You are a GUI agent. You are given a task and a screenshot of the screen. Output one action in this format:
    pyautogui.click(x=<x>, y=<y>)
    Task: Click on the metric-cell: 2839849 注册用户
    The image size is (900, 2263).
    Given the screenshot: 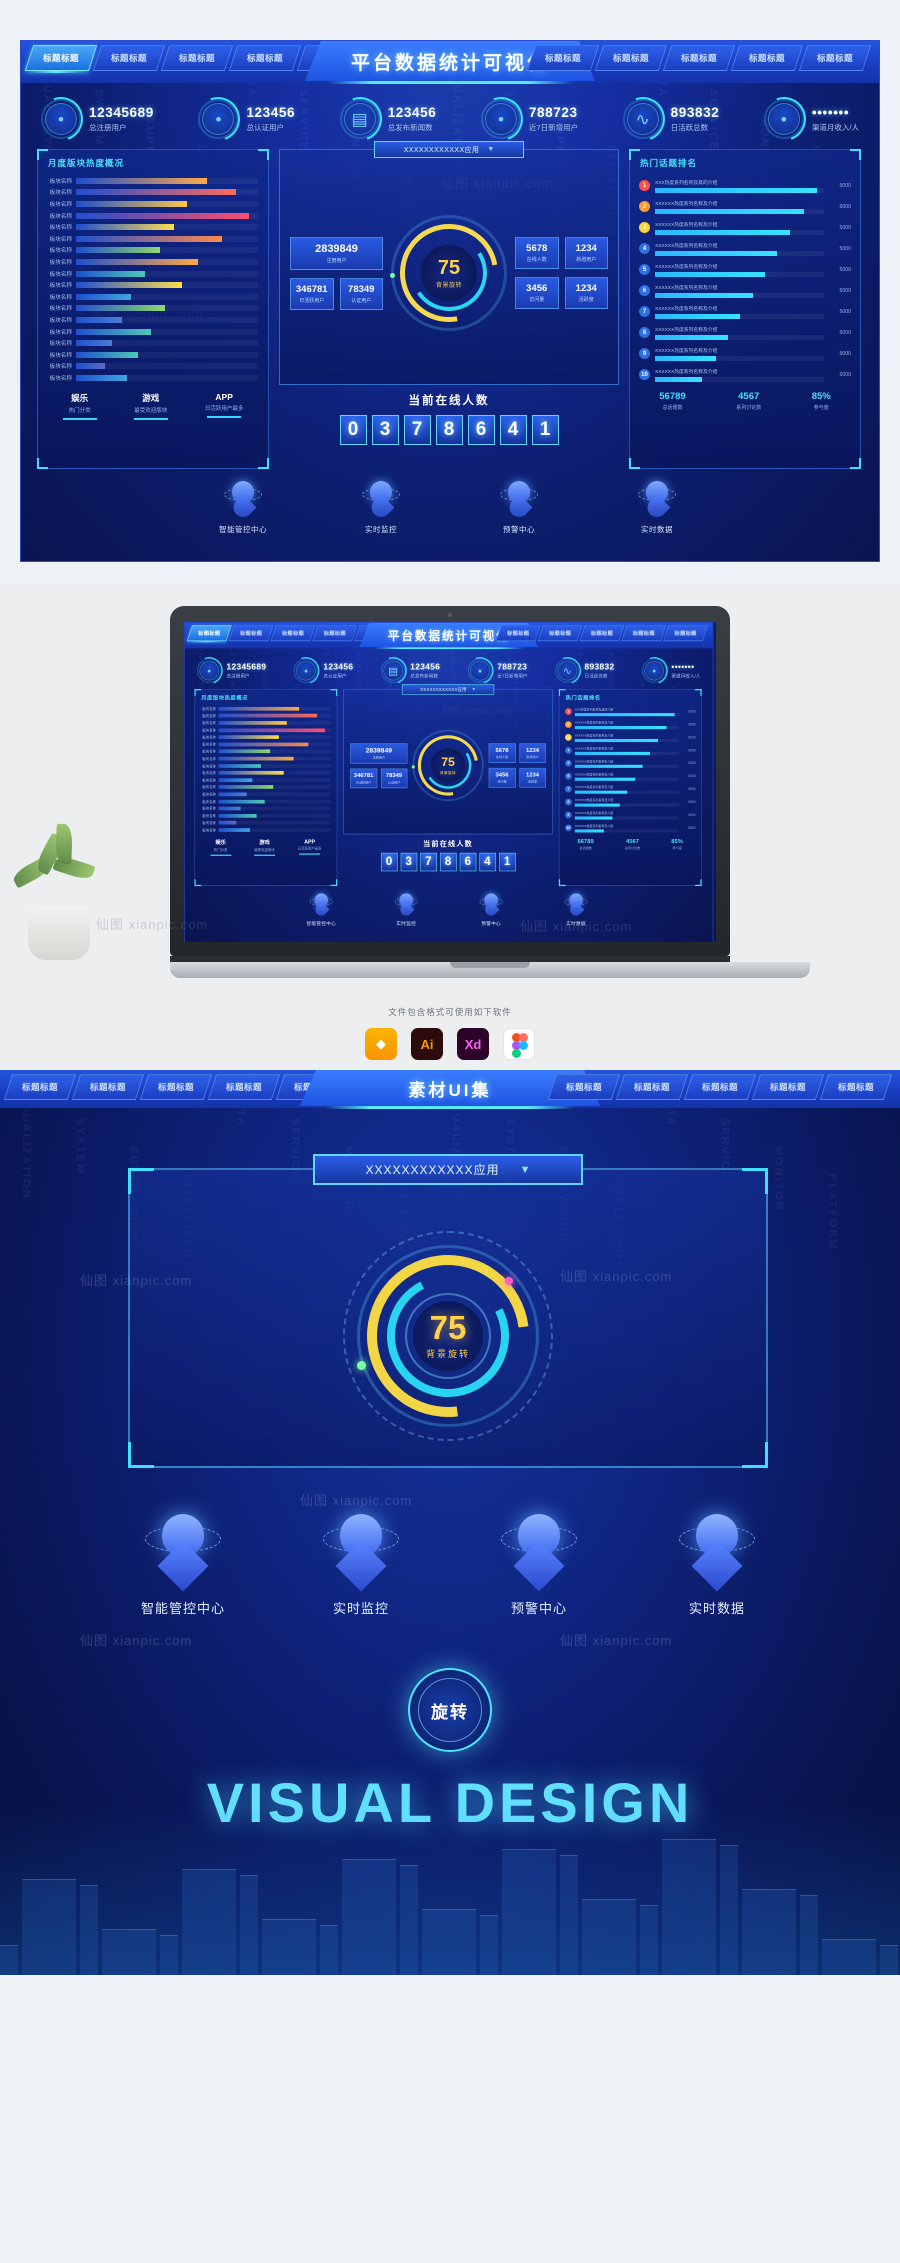 What is the action you would take?
    pyautogui.click(x=336, y=253)
    